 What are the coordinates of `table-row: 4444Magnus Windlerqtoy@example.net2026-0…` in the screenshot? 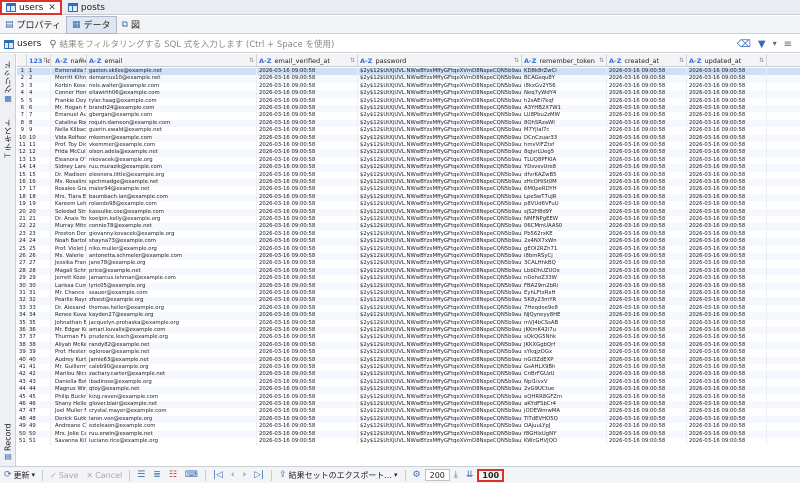 It's located at (408, 390).